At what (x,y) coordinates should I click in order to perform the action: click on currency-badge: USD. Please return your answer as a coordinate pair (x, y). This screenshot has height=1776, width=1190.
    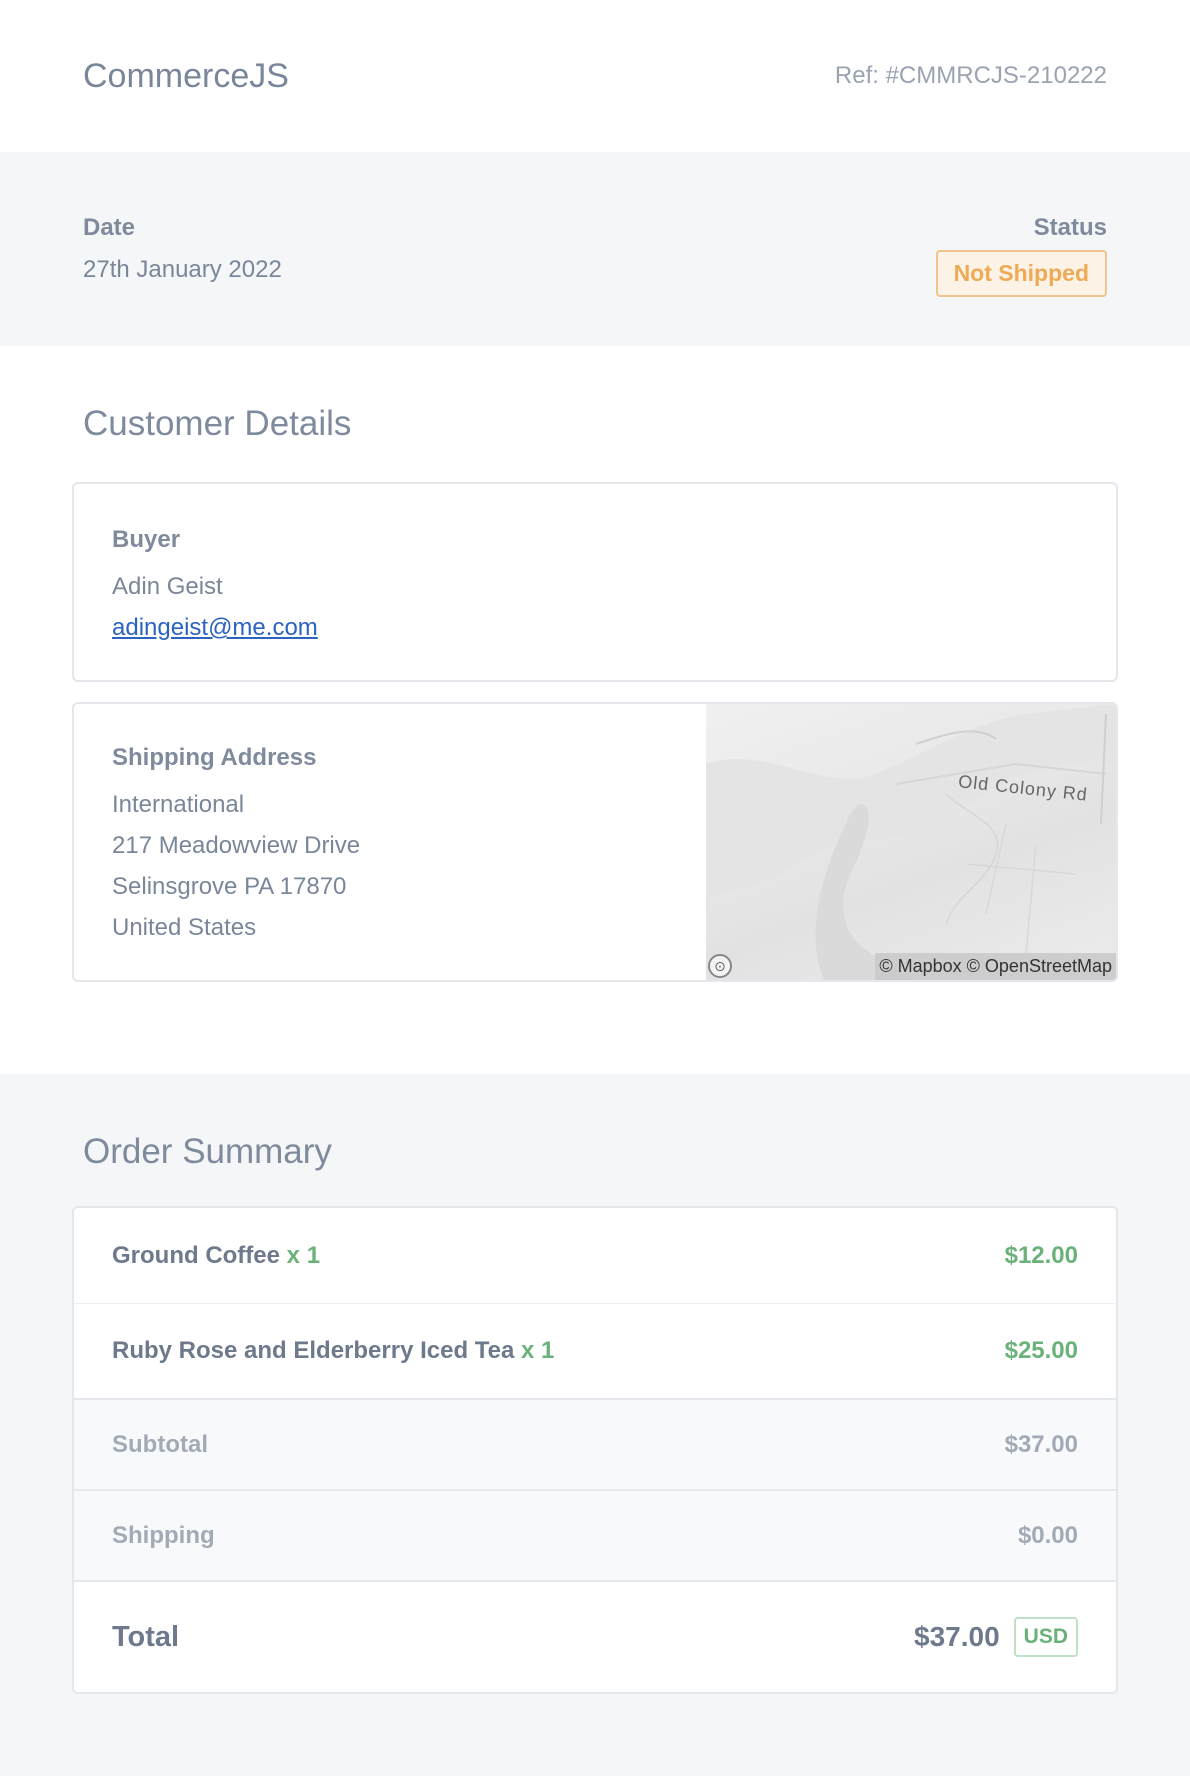
    Looking at the image, I should click on (1045, 1637).